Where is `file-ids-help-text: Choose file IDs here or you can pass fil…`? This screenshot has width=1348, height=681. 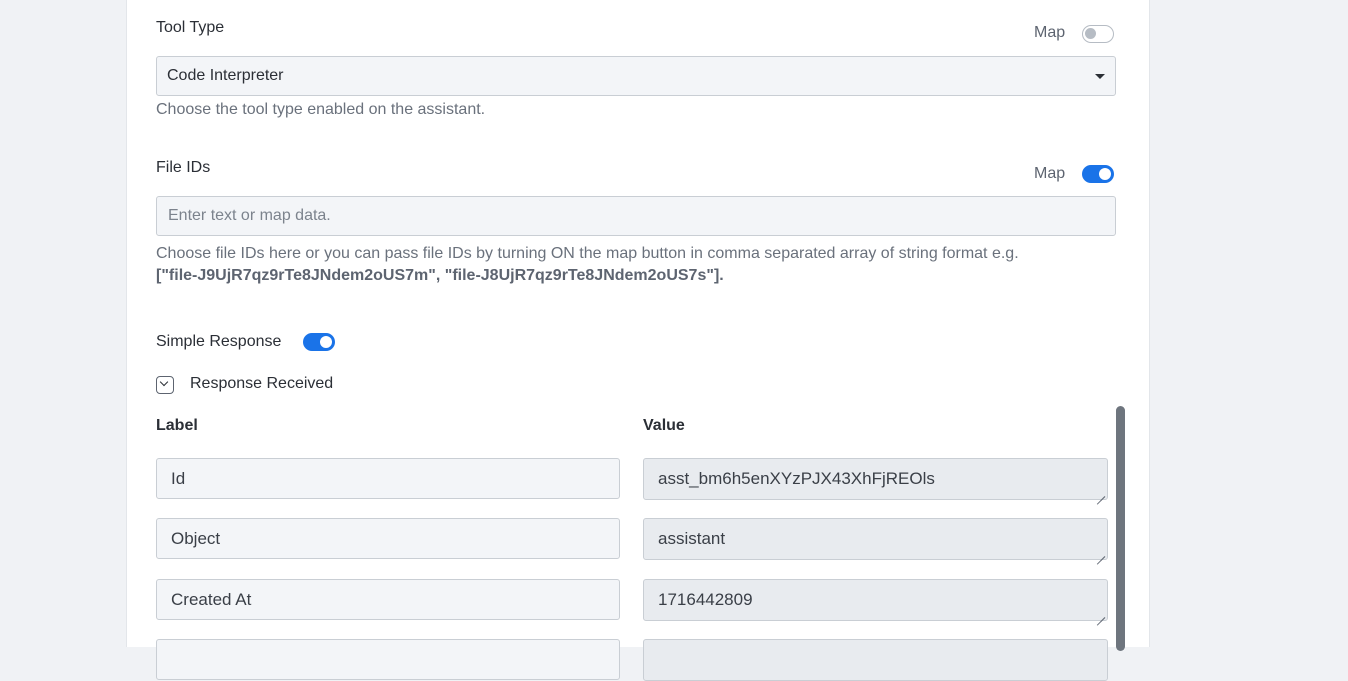
file-ids-help-text: Choose file IDs here or you can pass fil… is located at coordinates (587, 253).